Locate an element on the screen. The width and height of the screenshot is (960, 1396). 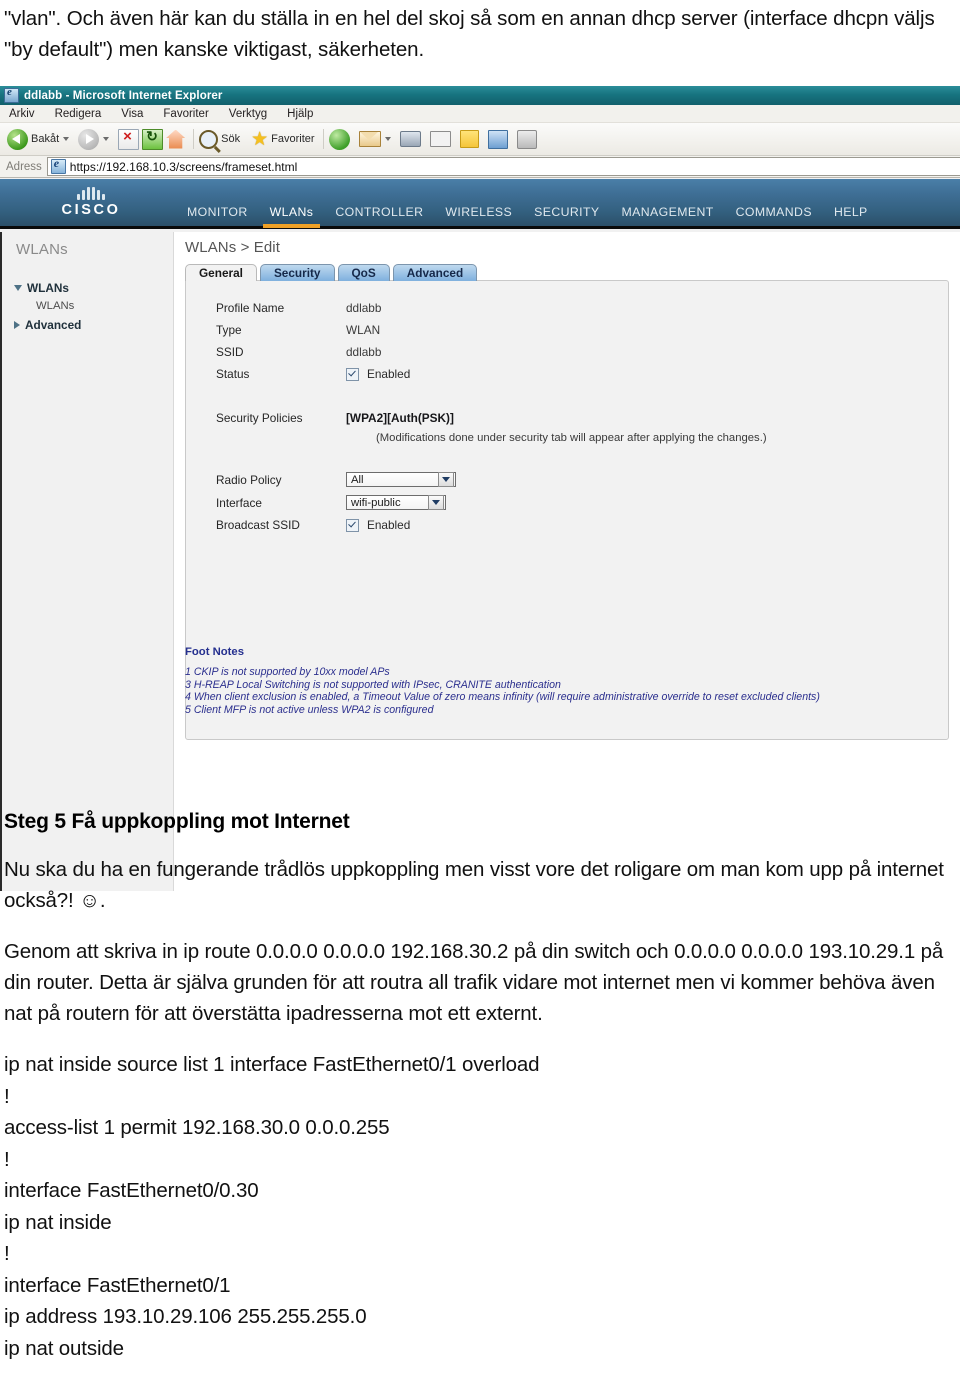
refresh-button is located at coordinates (153, 139).